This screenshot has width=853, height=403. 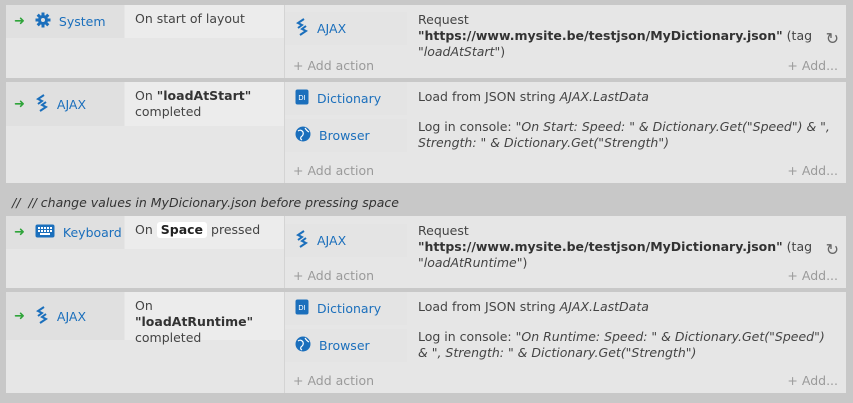 I want to click on condition-tag: "loadAtRuntime", so click(x=194, y=321).